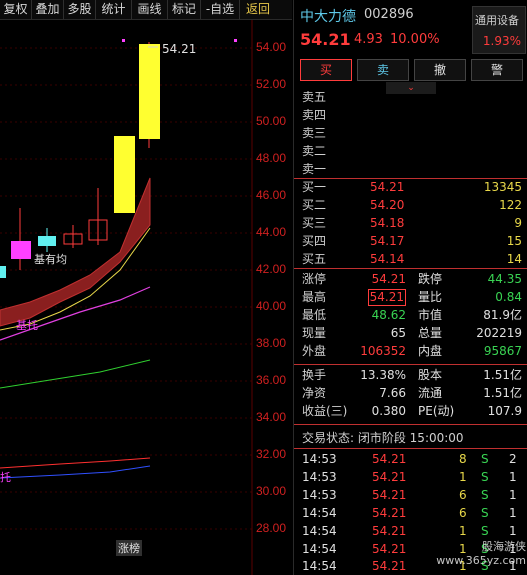 The width and height of the screenshot is (527, 575). What do you see at coordinates (27, 325) in the screenshot?
I see `chart-annotation: 基托` at bounding box center [27, 325].